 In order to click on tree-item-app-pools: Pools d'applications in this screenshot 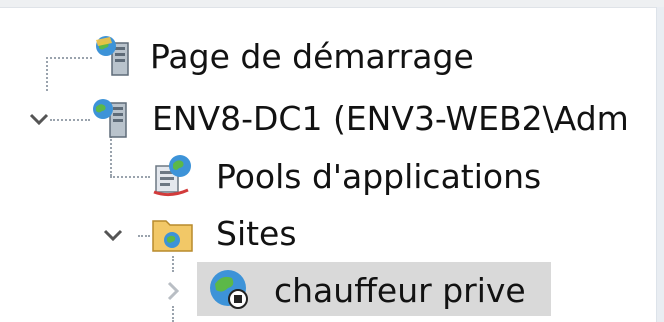, I will do `click(345, 176)`.